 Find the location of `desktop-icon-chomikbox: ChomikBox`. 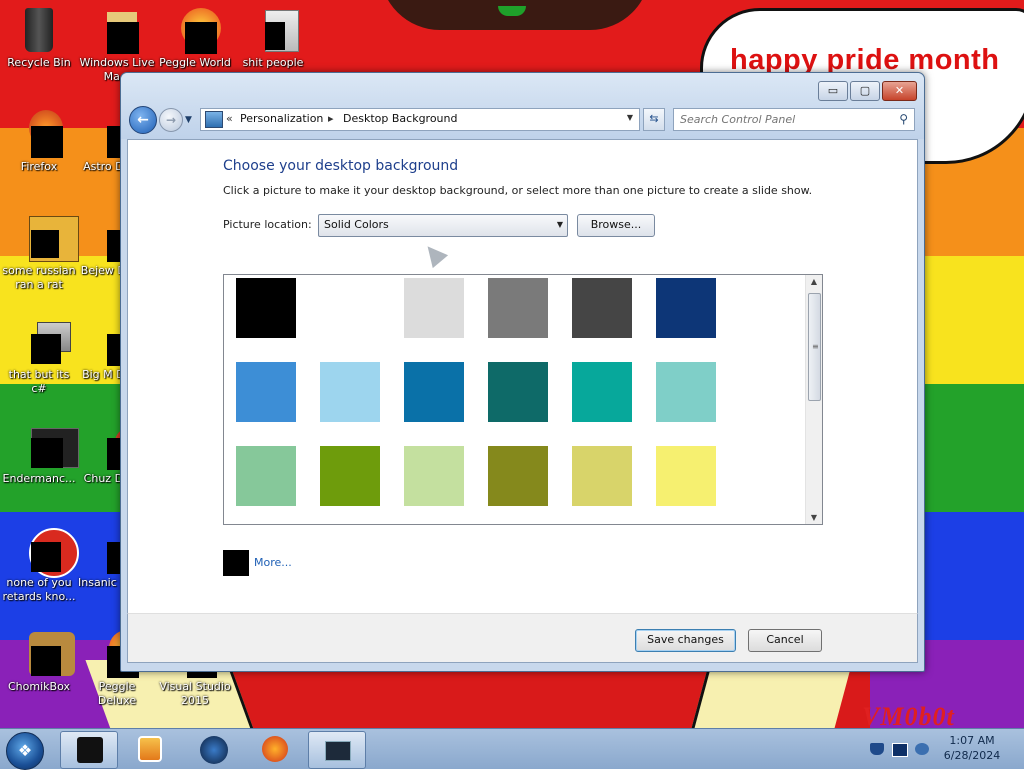

desktop-icon-chomikbox: ChomikBox is located at coordinates (39, 662).